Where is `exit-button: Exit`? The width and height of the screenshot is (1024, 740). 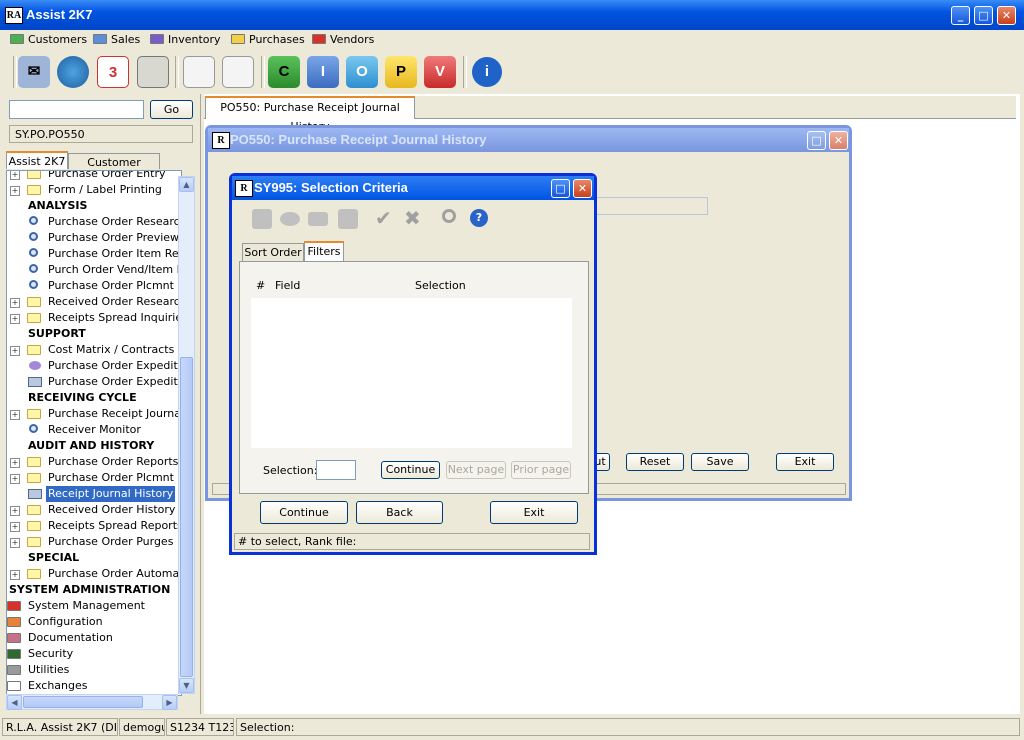 exit-button: Exit is located at coordinates (534, 512).